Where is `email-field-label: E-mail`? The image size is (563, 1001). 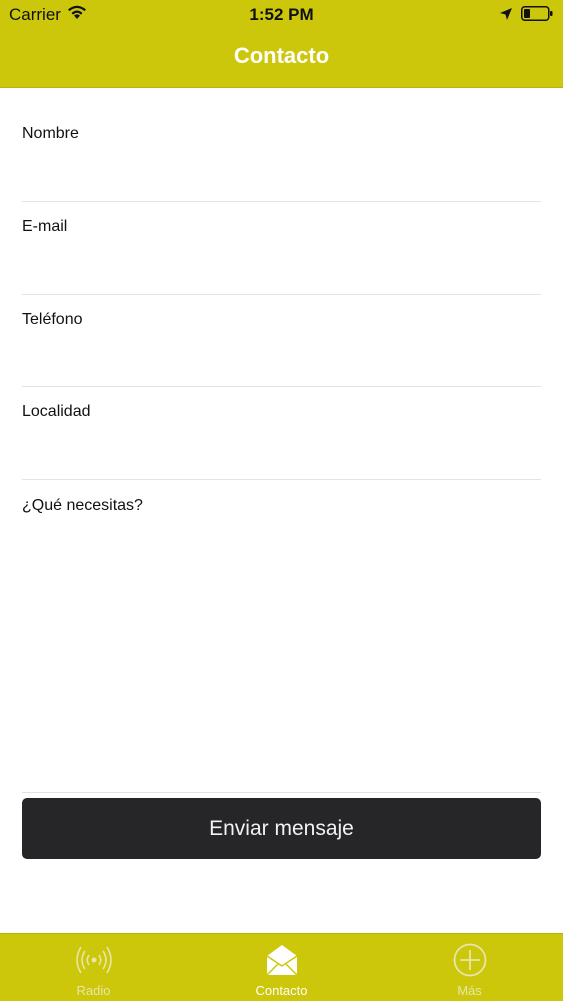
email-field-label: E-mail is located at coordinates (45, 226).